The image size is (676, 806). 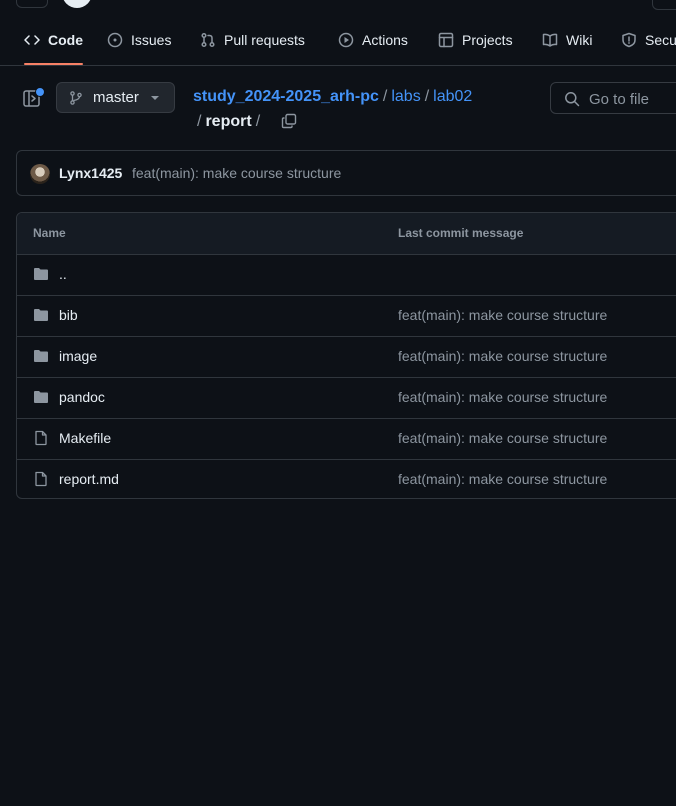 I want to click on file-name: Makefile, so click(x=85, y=438).